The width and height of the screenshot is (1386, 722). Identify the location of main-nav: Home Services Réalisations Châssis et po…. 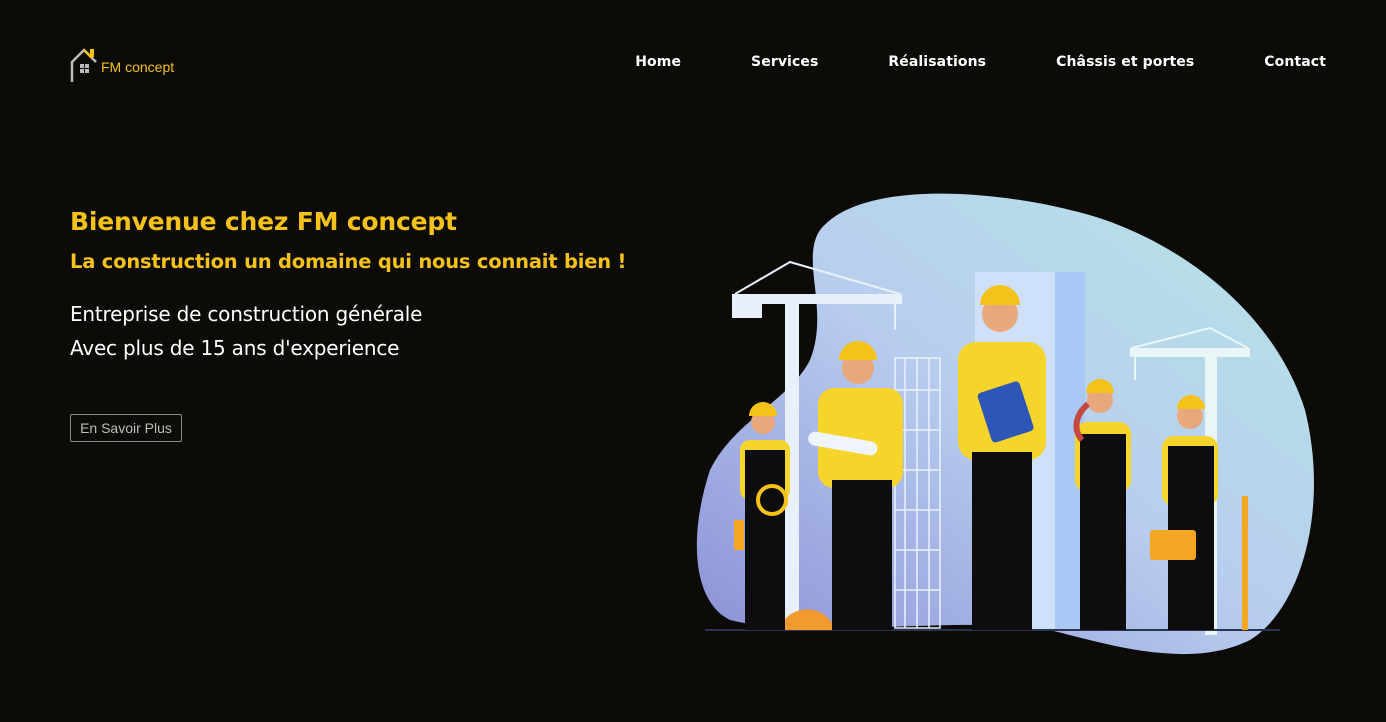
(945, 62).